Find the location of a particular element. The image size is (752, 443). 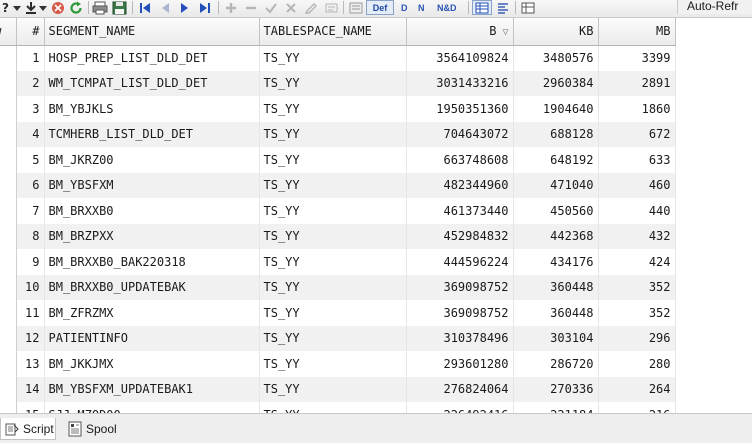

mb-cell: 633 is located at coordinates (637, 160).